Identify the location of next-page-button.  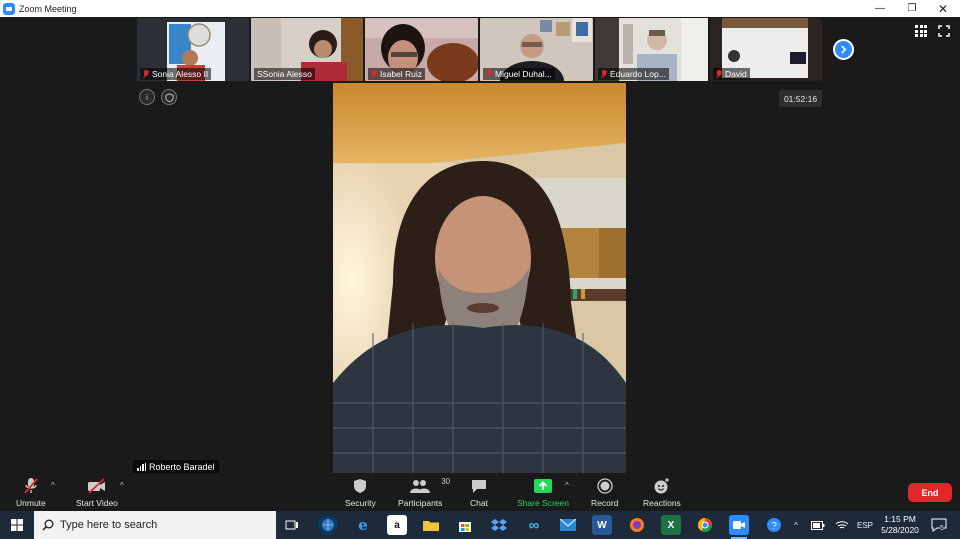
(843, 49).